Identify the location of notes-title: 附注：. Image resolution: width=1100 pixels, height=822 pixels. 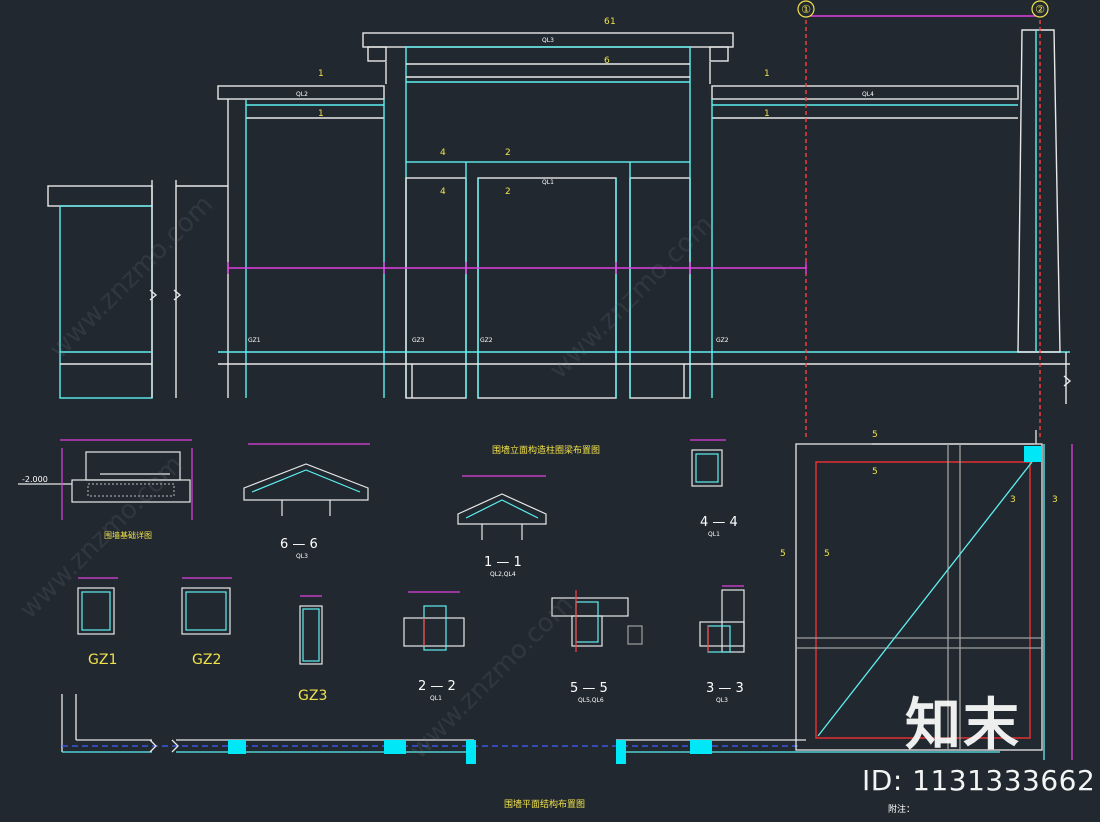
(901, 809).